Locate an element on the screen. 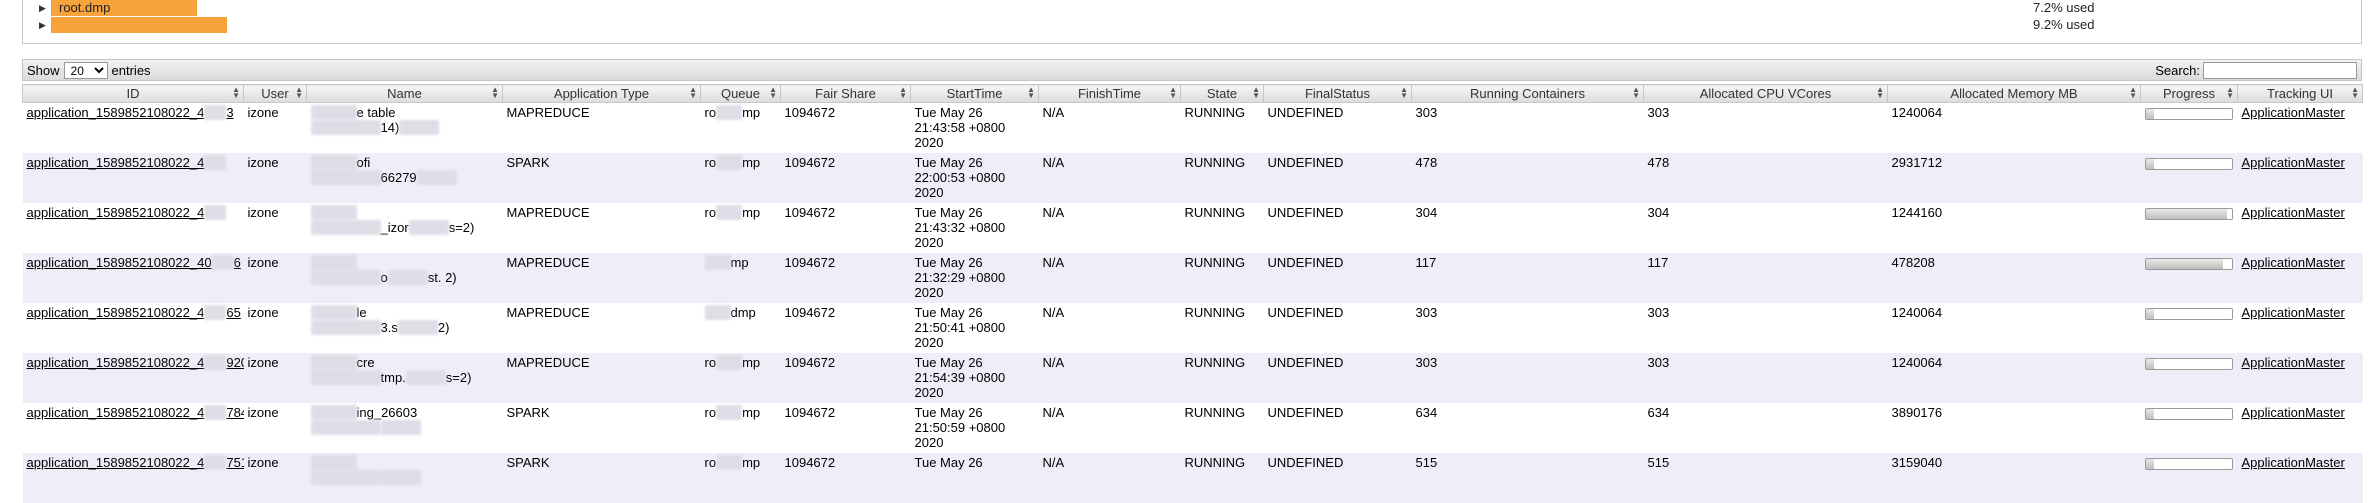 The width and height of the screenshot is (2372, 503). application-id-suffix: 784 is located at coordinates (234, 412).